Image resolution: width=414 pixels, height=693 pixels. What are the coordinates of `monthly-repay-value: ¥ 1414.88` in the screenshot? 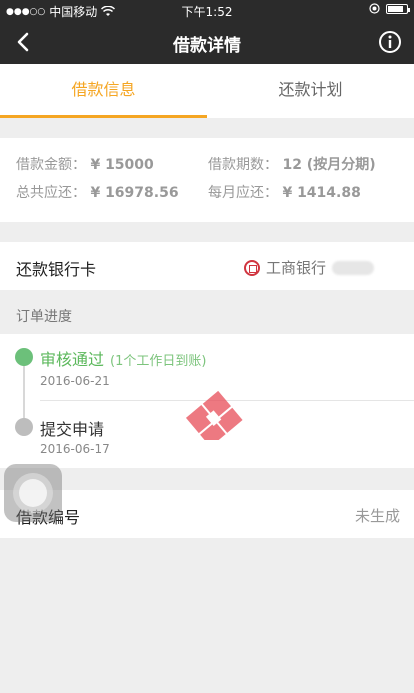 It's located at (321, 193).